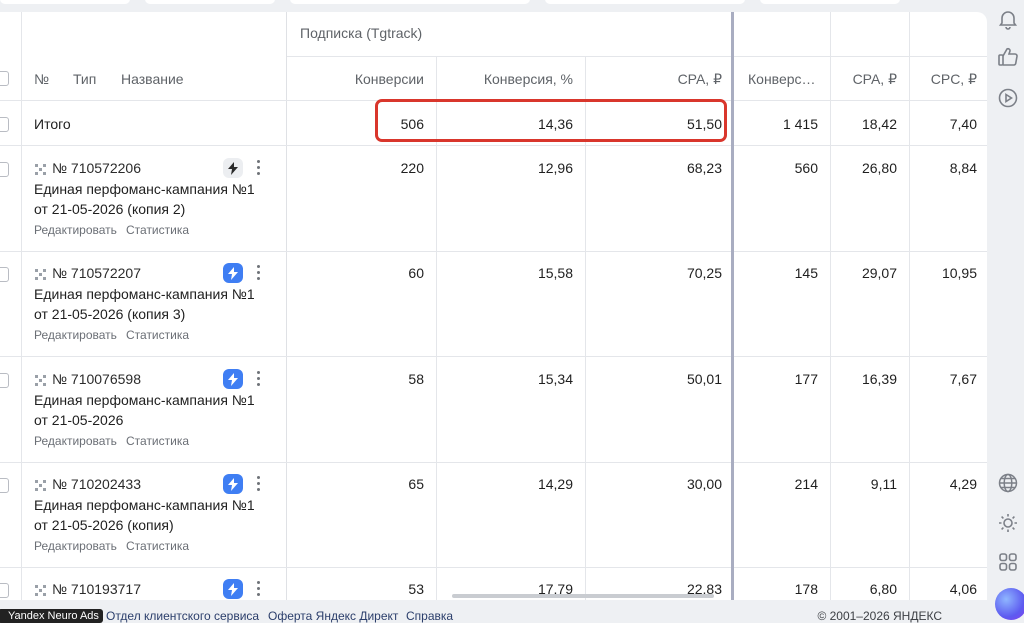  Describe the element at coordinates (182, 616) in the screenshot. I see `footer-link-client-service: Отдел клиентского сервиса` at that location.